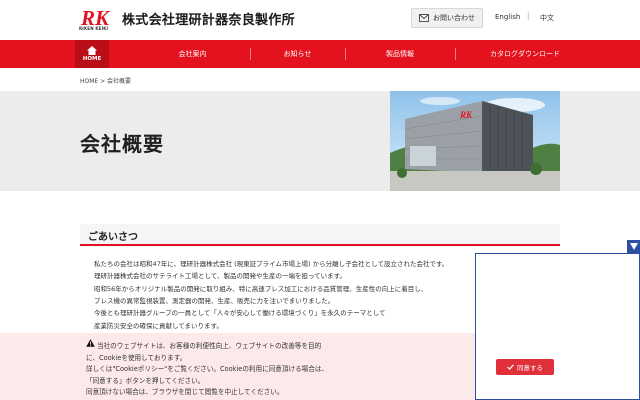  What do you see at coordinates (557, 326) in the screenshot?
I see `side-panel` at bounding box center [557, 326].